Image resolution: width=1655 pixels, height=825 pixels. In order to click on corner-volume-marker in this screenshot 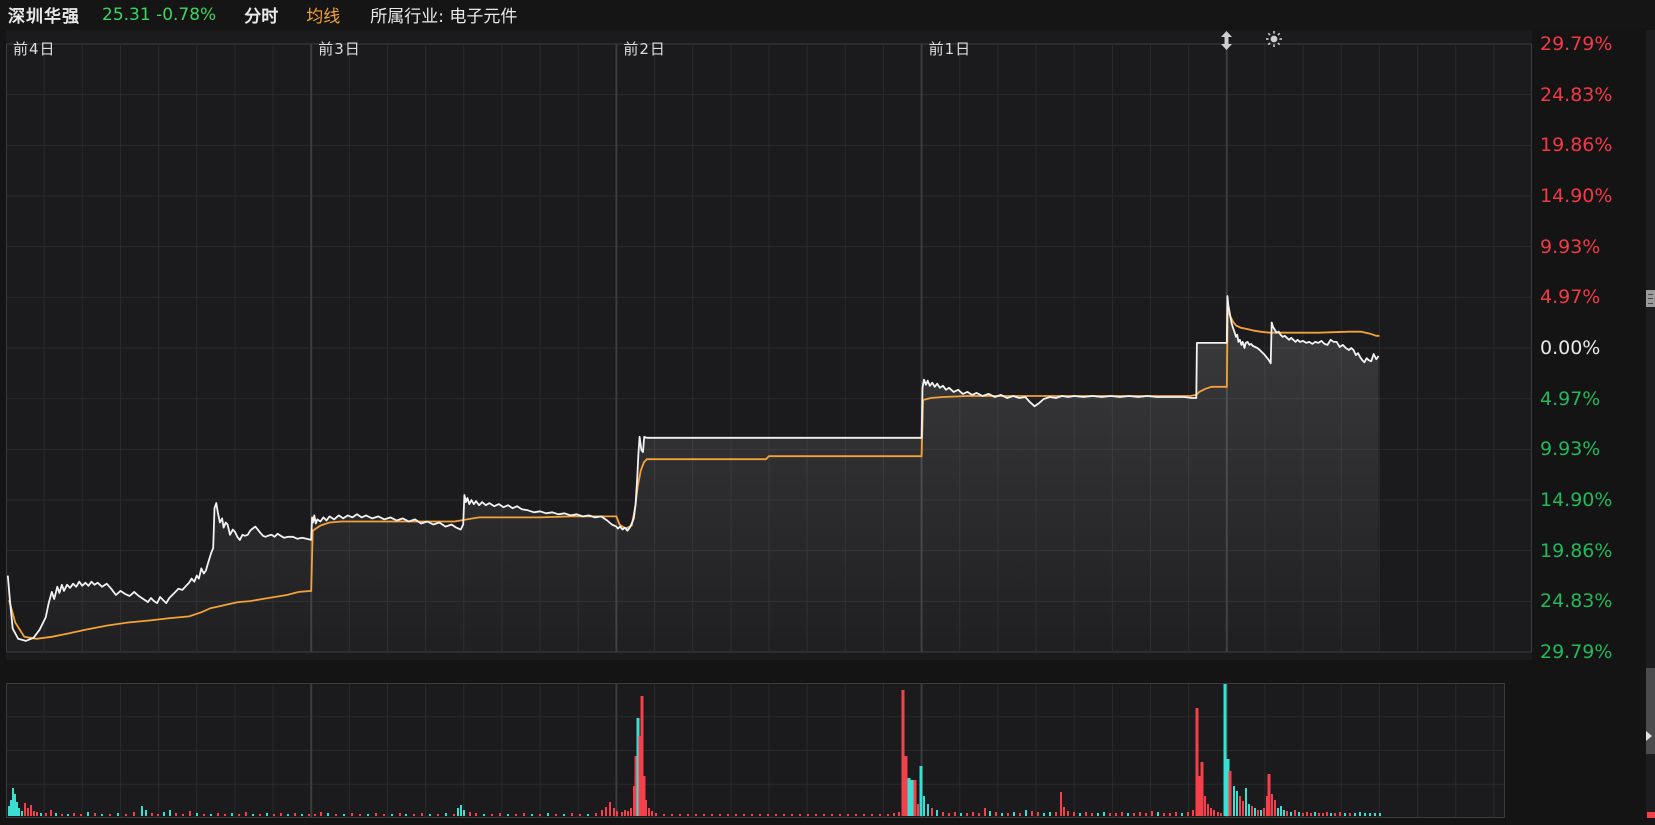, I will do `click(1651, 815)`.